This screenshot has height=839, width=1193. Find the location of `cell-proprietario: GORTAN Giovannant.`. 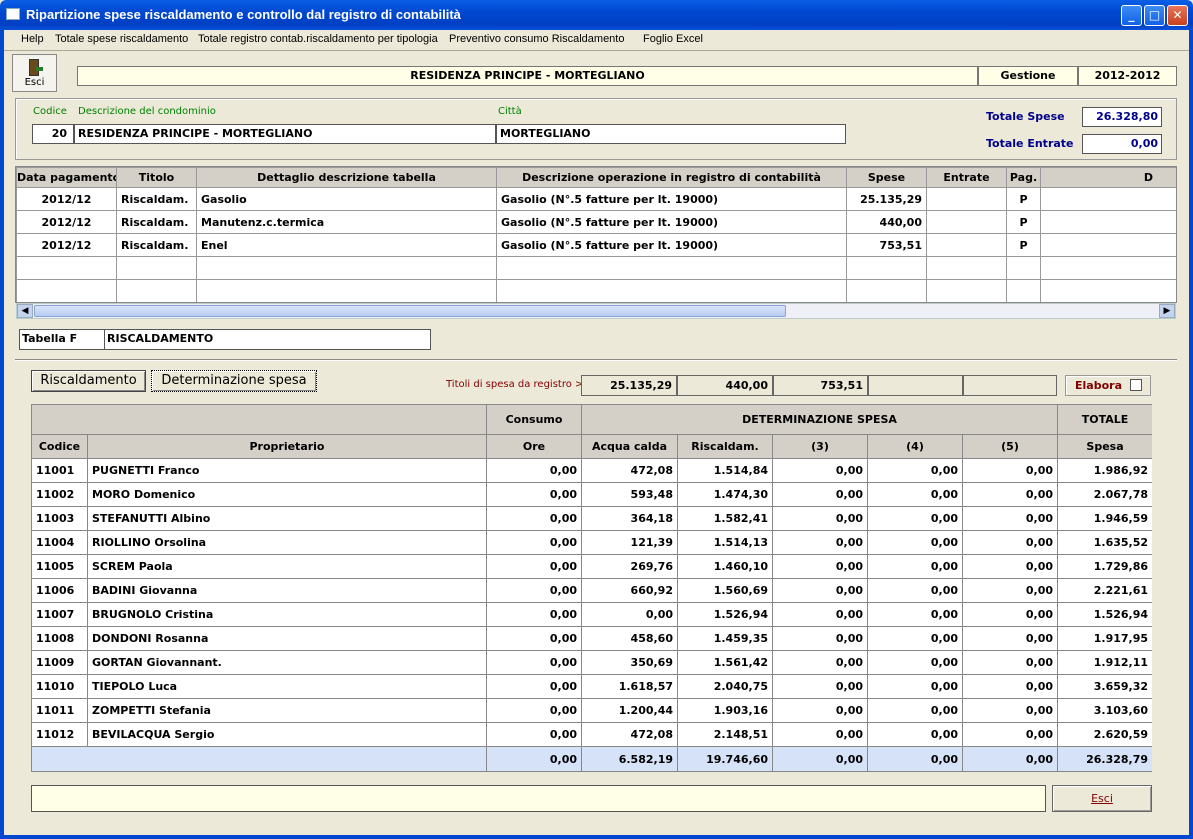

cell-proprietario: GORTAN Giovannant. is located at coordinates (287, 662).